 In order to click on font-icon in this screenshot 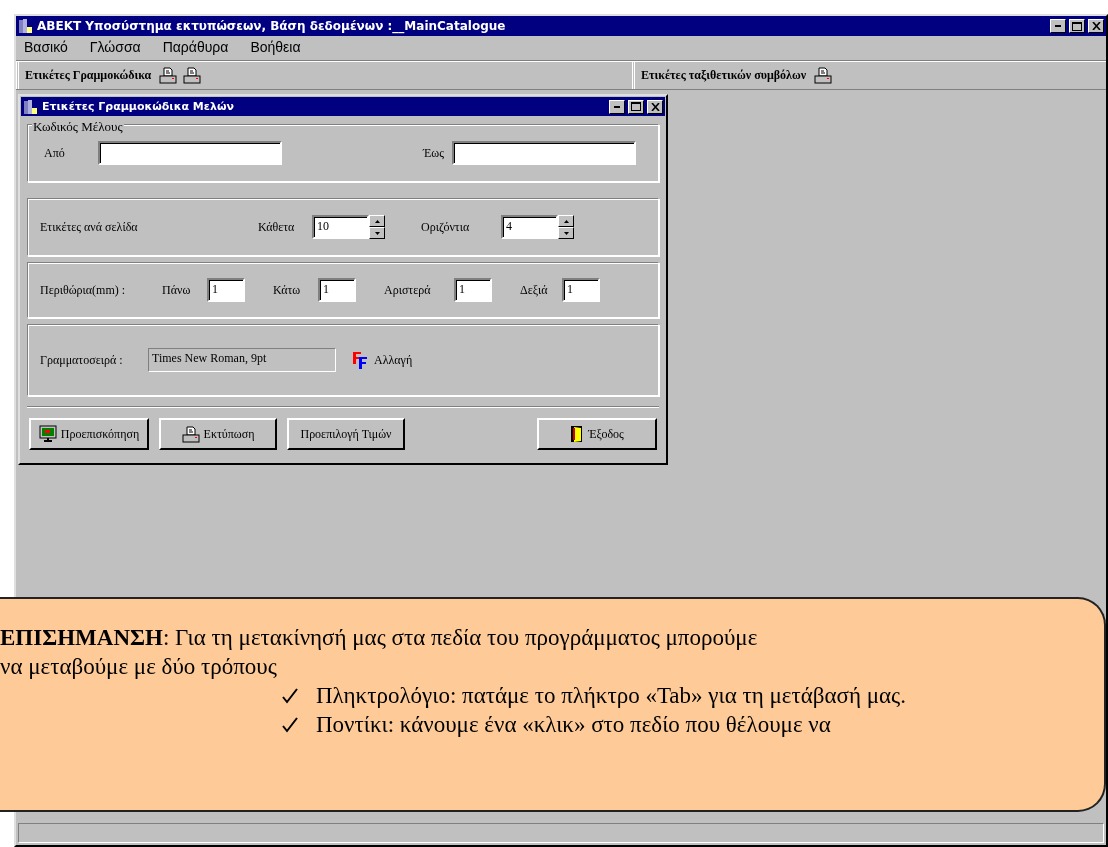, I will do `click(360, 360)`.